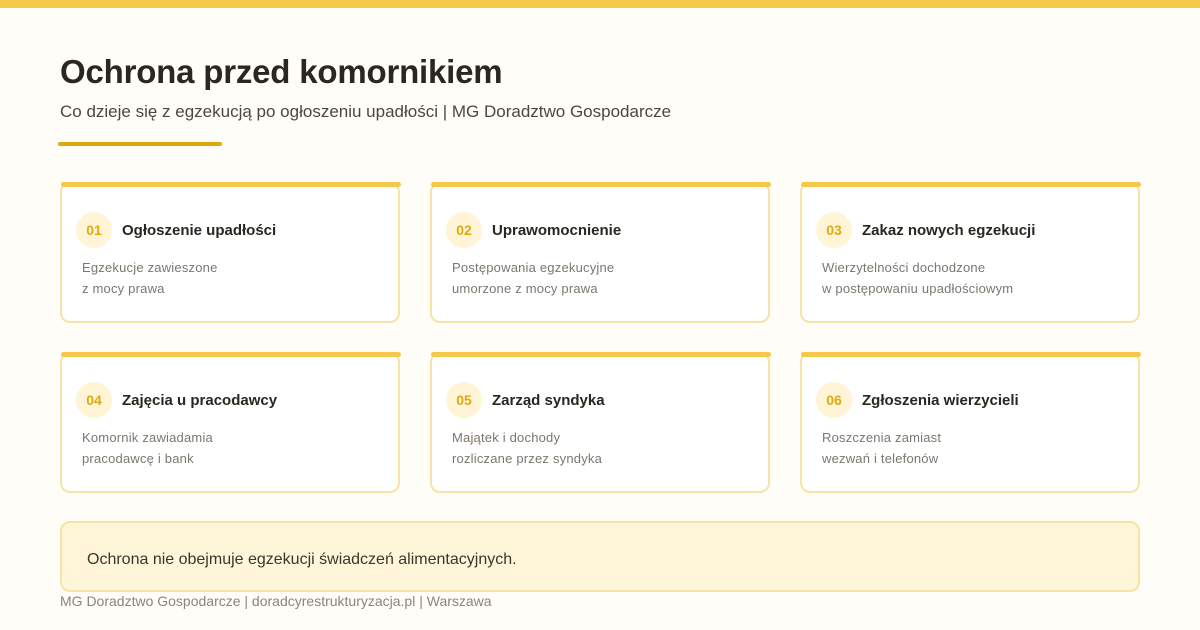 This screenshot has height=630, width=1200. What do you see at coordinates (147, 448) in the screenshot?
I see `step-description: Komornik zawiadamia pracodawcę i bank` at bounding box center [147, 448].